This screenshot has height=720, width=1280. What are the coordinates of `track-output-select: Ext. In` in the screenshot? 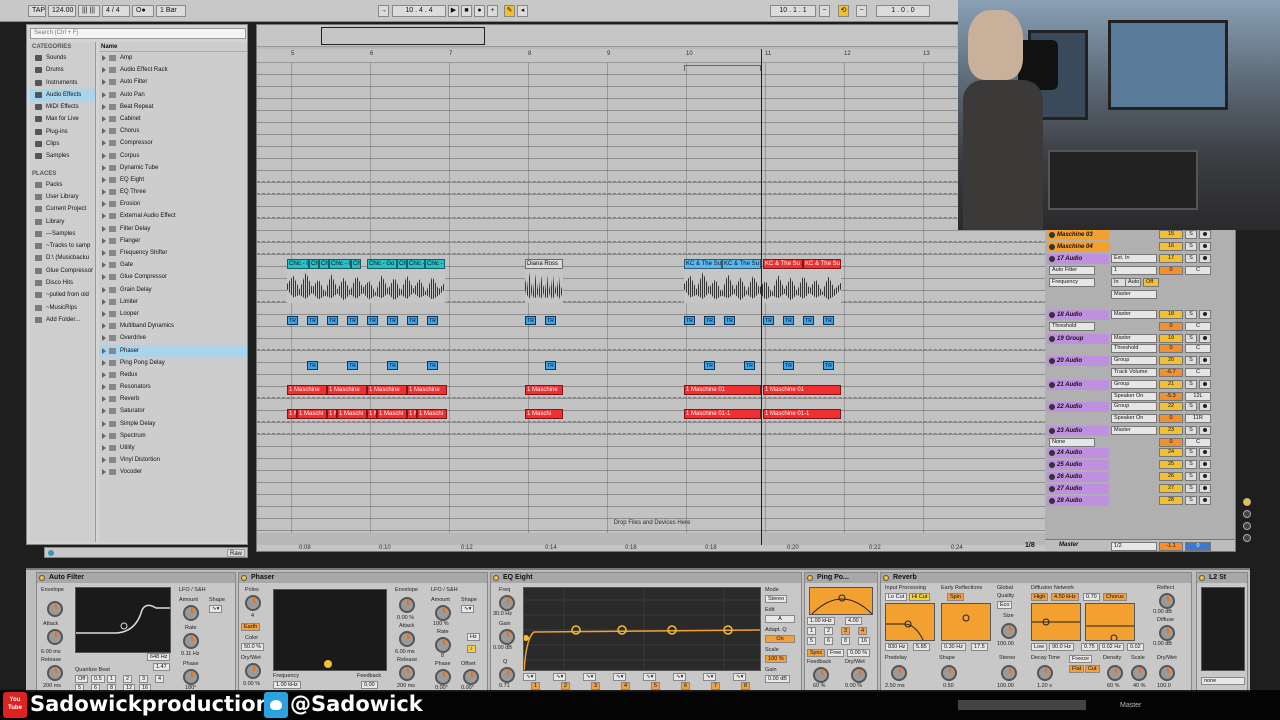 It's located at (1134, 258).